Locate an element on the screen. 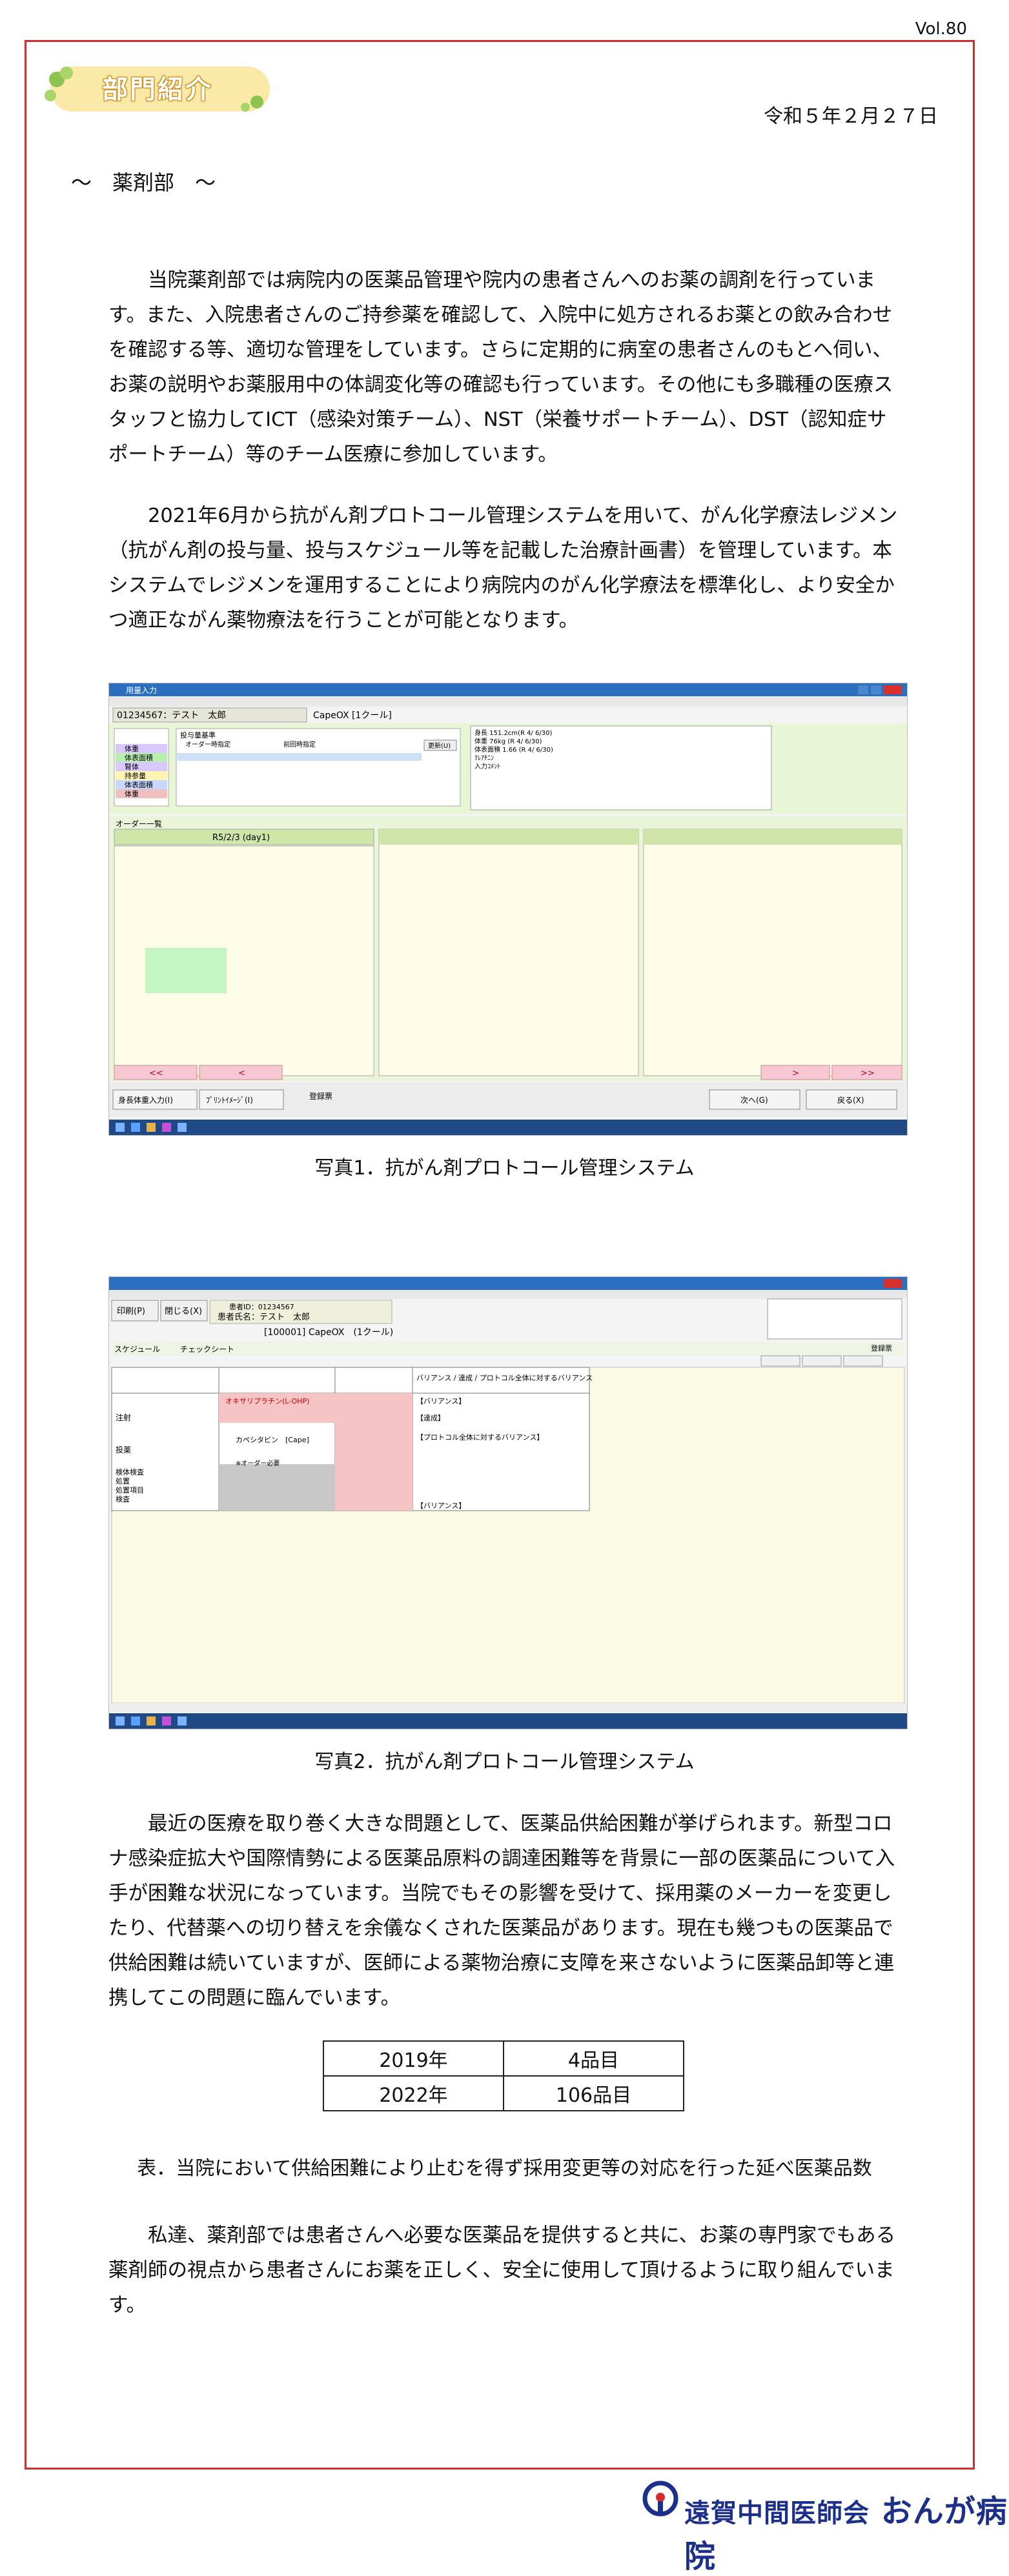  section-badge-label: 部門紹介 is located at coordinates (157, 90).